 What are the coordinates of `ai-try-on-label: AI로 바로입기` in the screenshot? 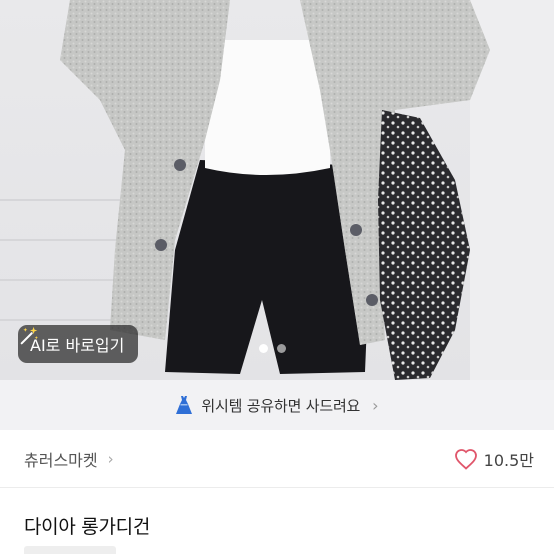 It's located at (77, 345).